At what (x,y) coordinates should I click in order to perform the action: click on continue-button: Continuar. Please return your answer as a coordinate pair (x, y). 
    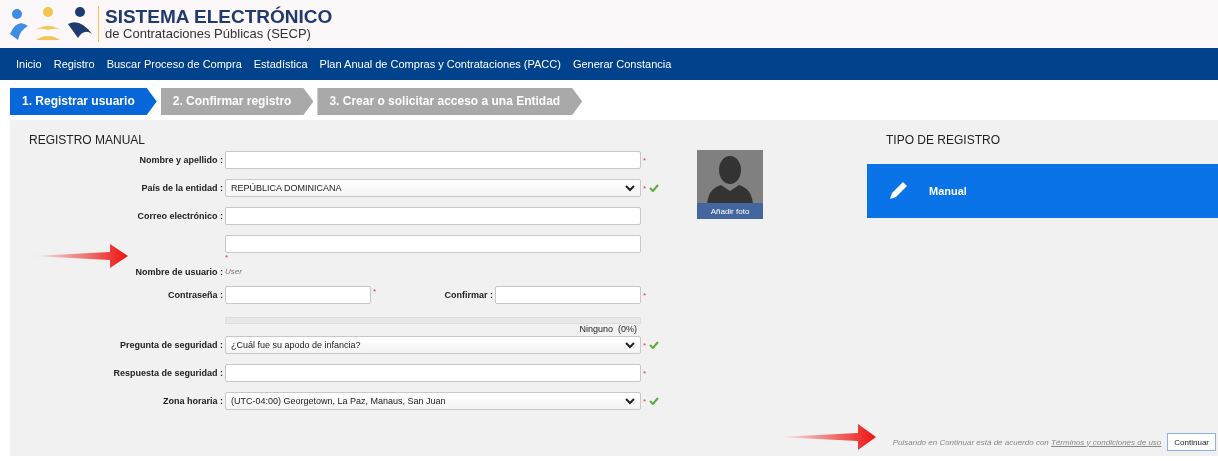
    Looking at the image, I should click on (1191, 442).